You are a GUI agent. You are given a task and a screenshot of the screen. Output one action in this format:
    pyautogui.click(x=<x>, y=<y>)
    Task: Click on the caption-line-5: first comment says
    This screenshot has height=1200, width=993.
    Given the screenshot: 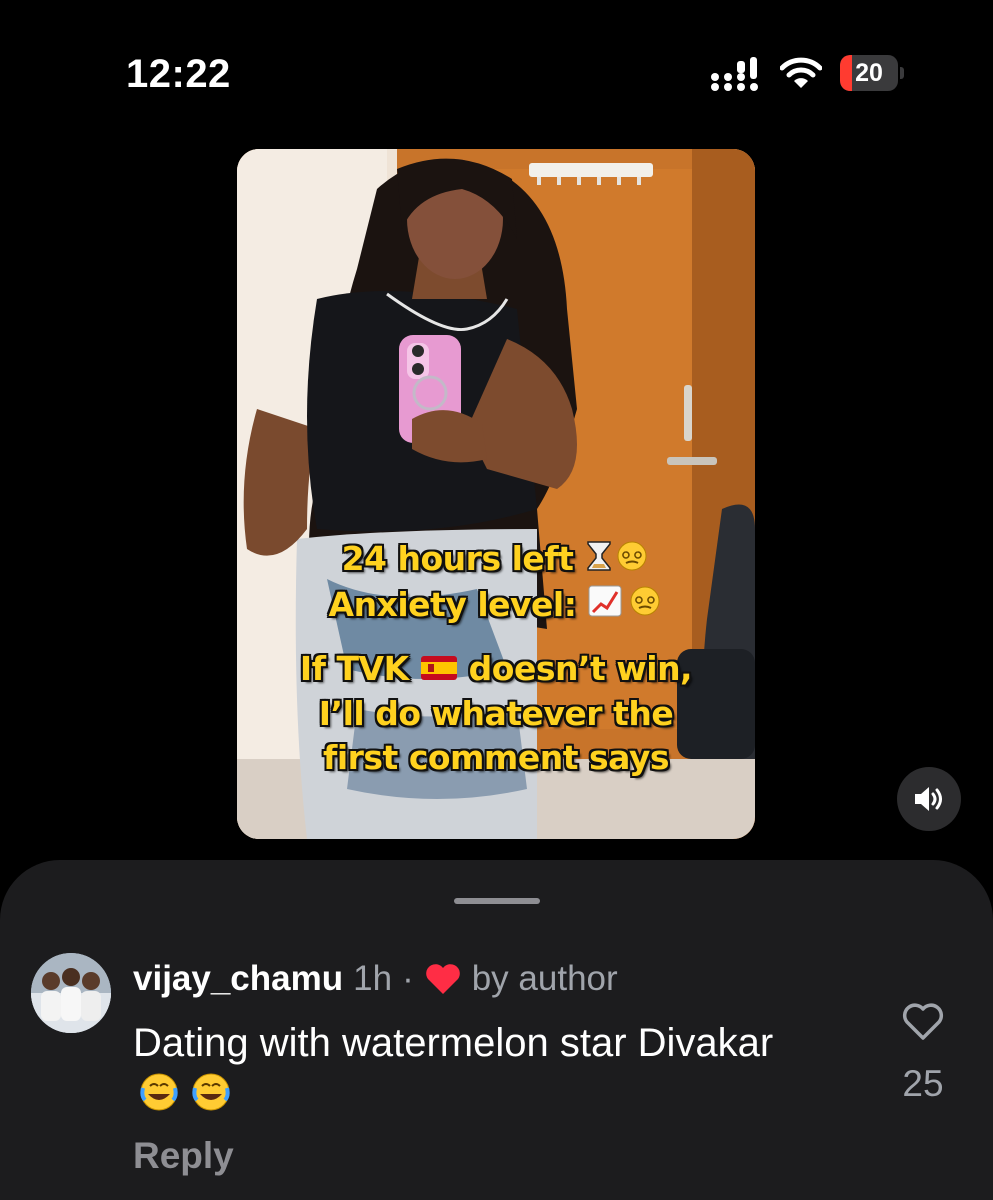 What is the action you would take?
    pyautogui.click(x=496, y=757)
    